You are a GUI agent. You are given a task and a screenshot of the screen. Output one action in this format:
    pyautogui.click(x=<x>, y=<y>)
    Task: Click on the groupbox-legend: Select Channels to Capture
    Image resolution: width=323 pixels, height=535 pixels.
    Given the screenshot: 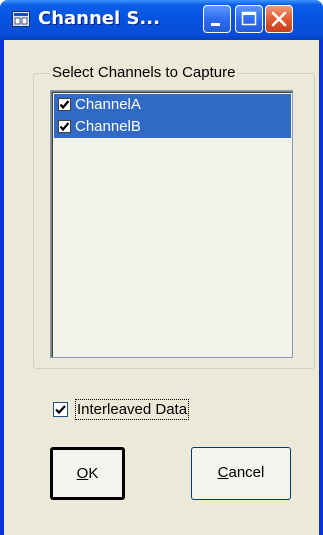 What is the action you would take?
    pyautogui.click(x=144, y=72)
    